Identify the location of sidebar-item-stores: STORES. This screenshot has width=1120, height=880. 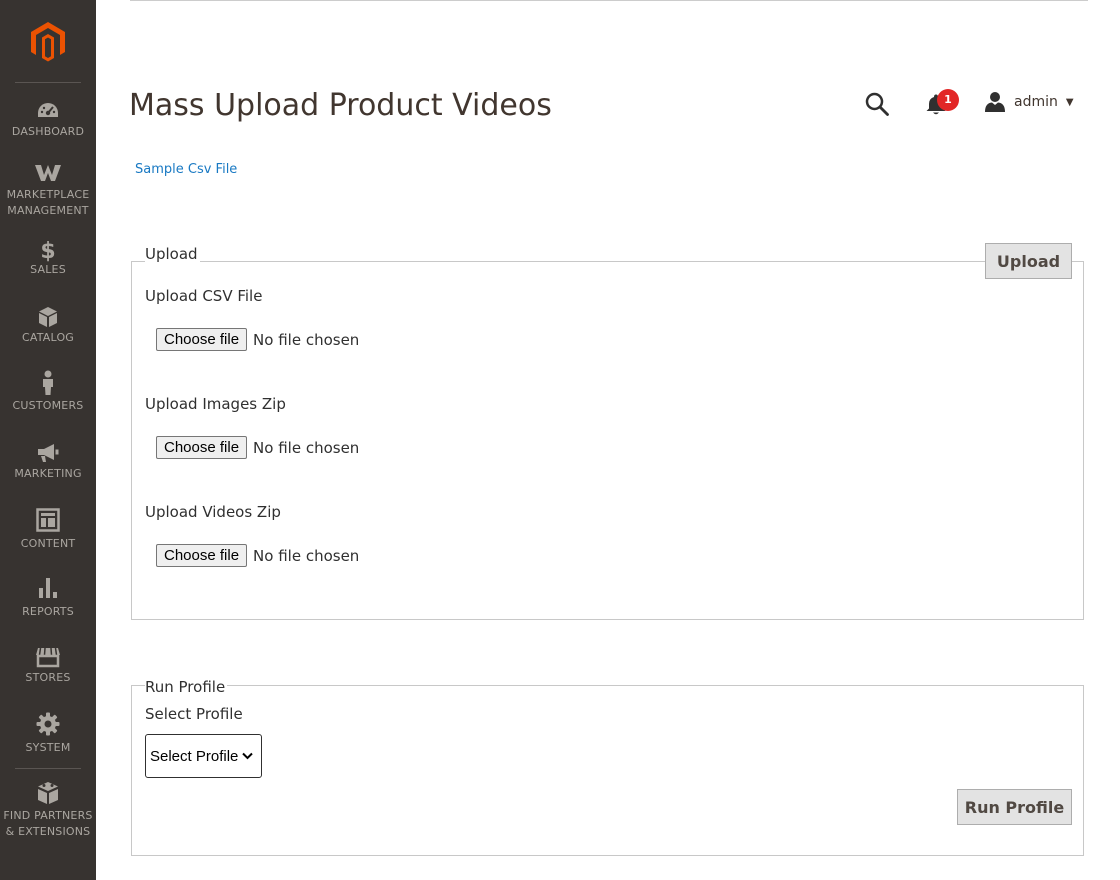
(48, 666).